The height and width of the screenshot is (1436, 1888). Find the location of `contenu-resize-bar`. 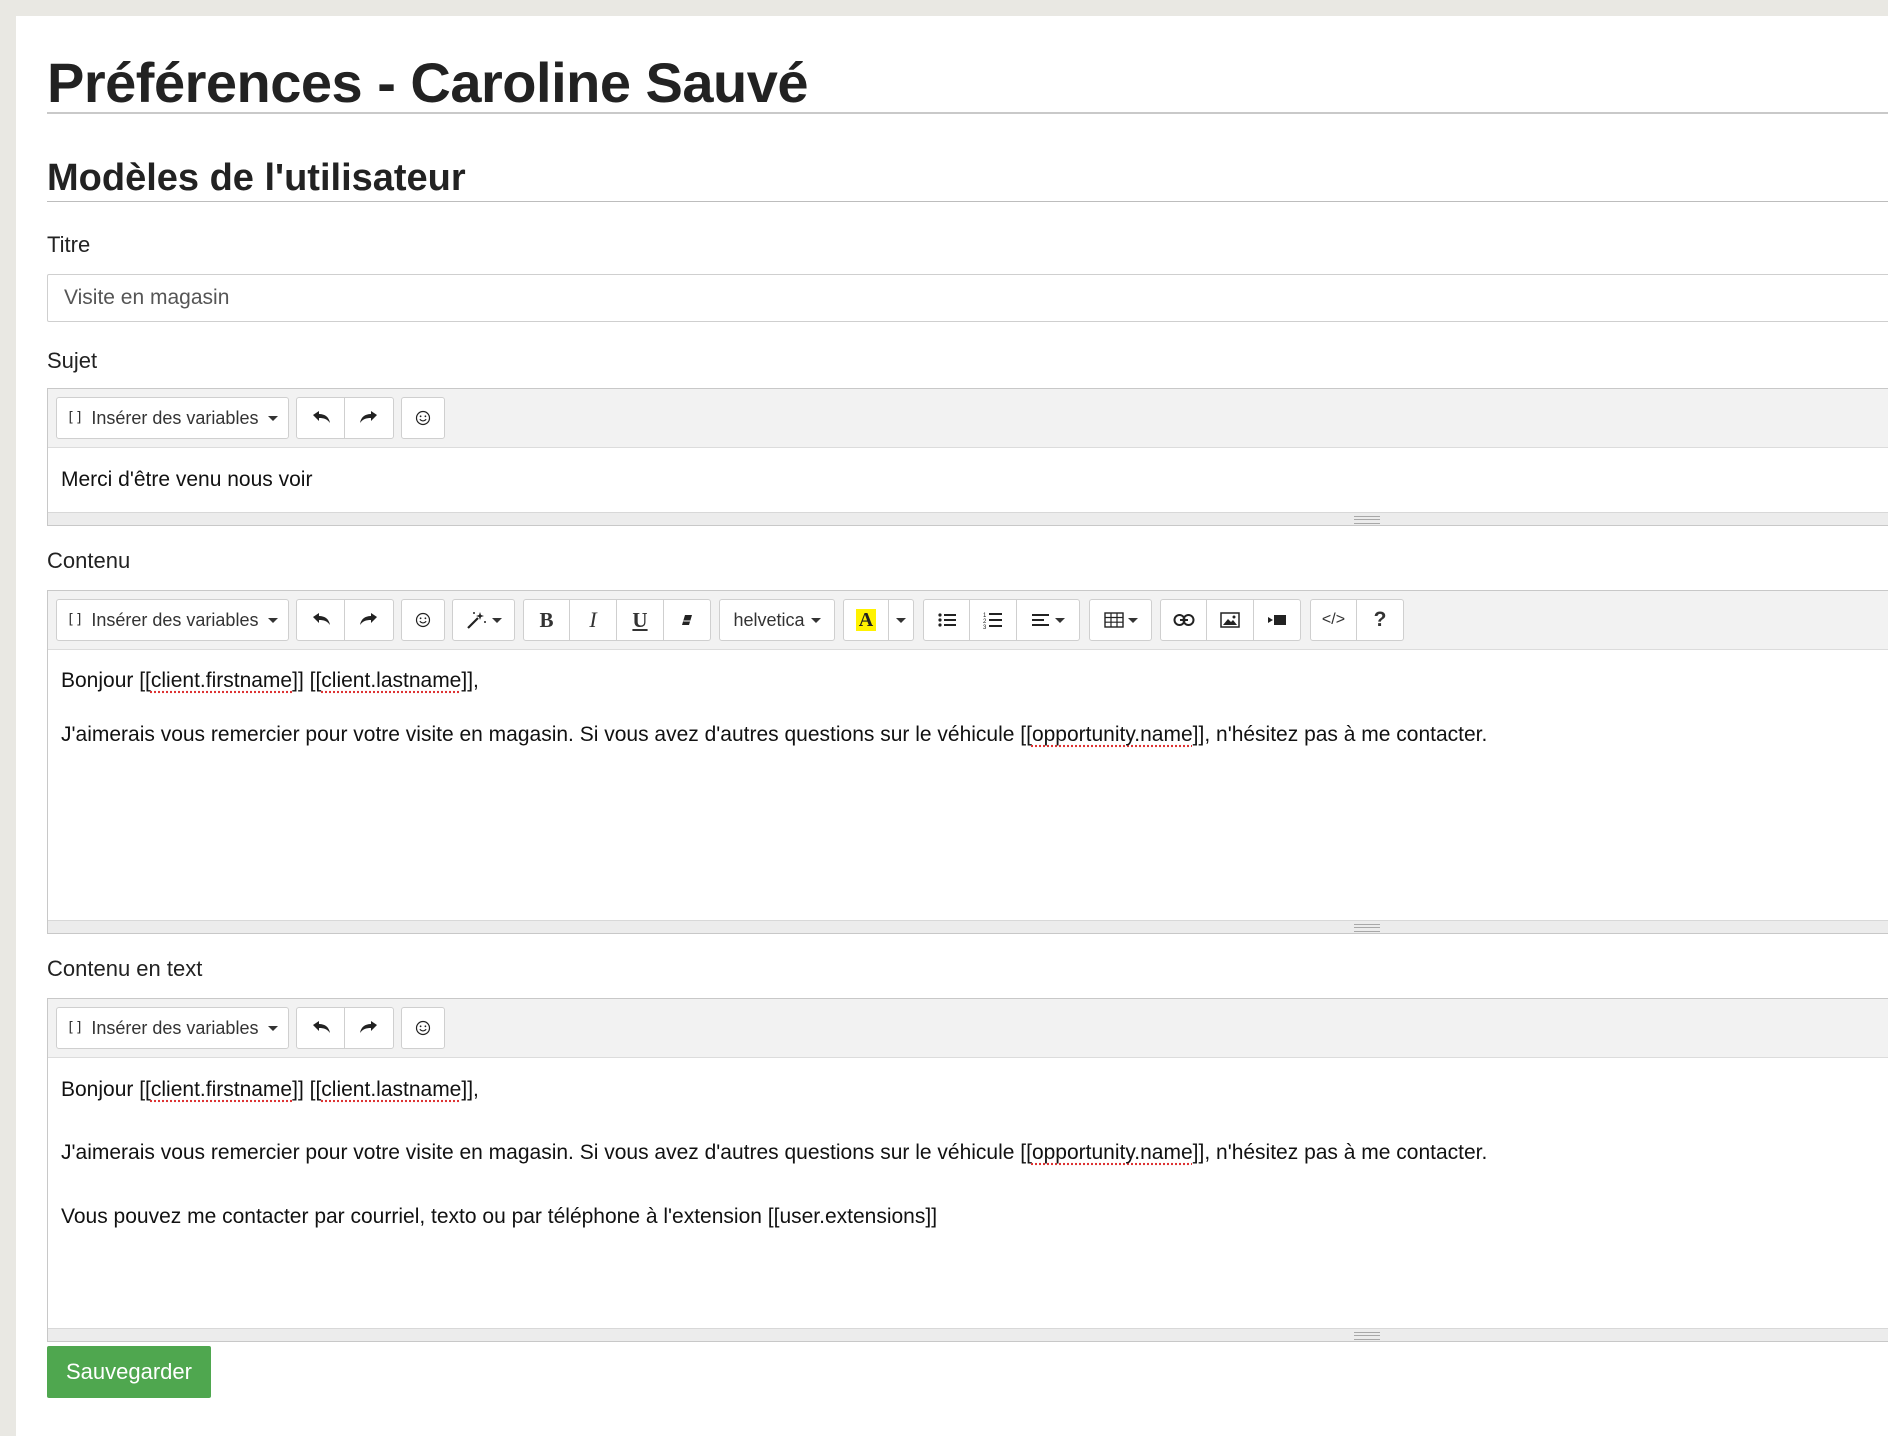

contenu-resize-bar is located at coordinates (968, 926).